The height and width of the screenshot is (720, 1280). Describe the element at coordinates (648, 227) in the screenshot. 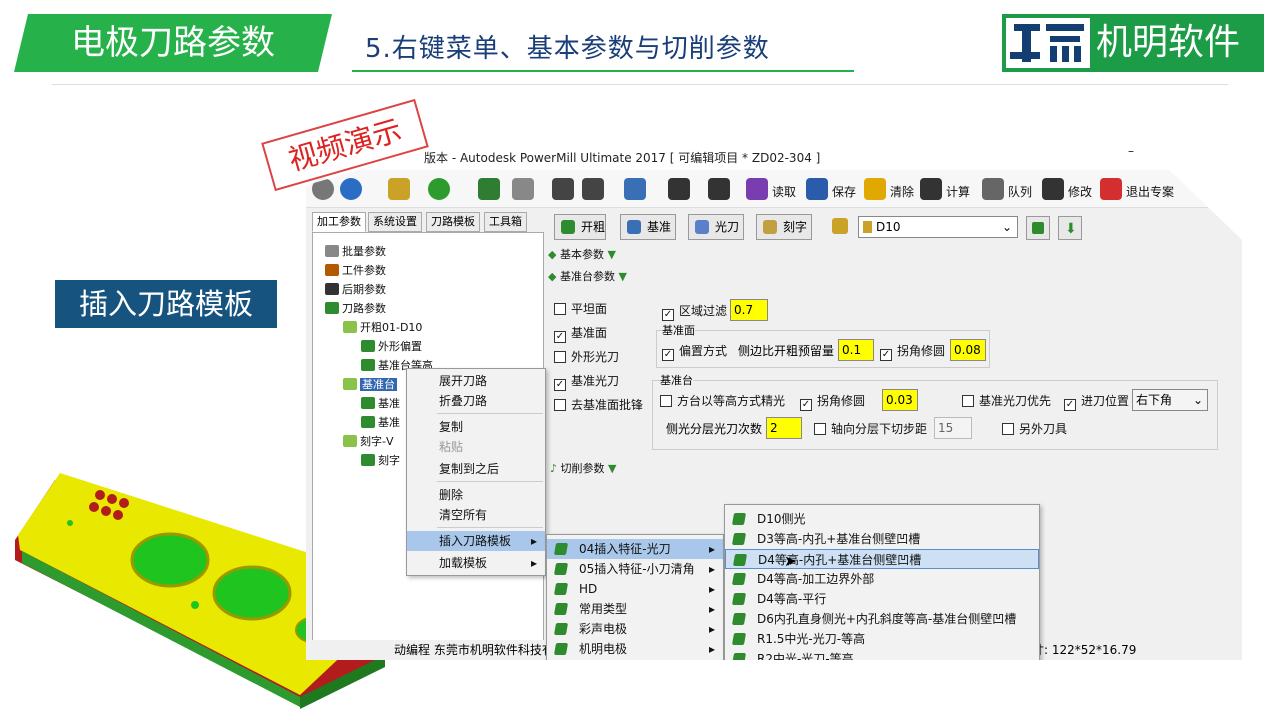

I see `datum-button: 基准` at that location.